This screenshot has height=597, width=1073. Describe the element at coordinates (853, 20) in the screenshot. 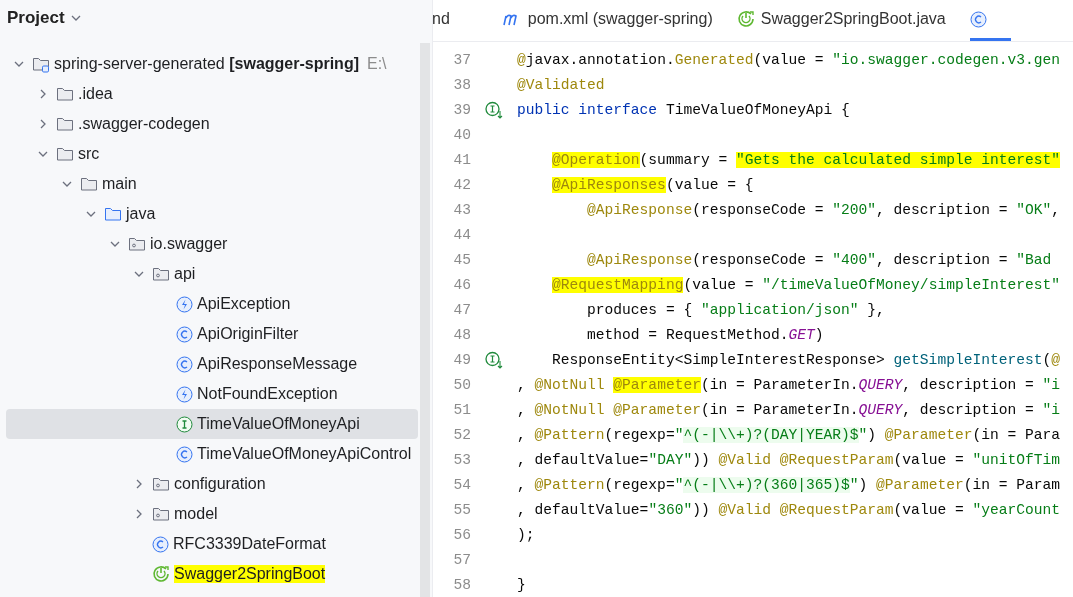

I see `editor-tab: Swagger2SpringBoot.java` at that location.